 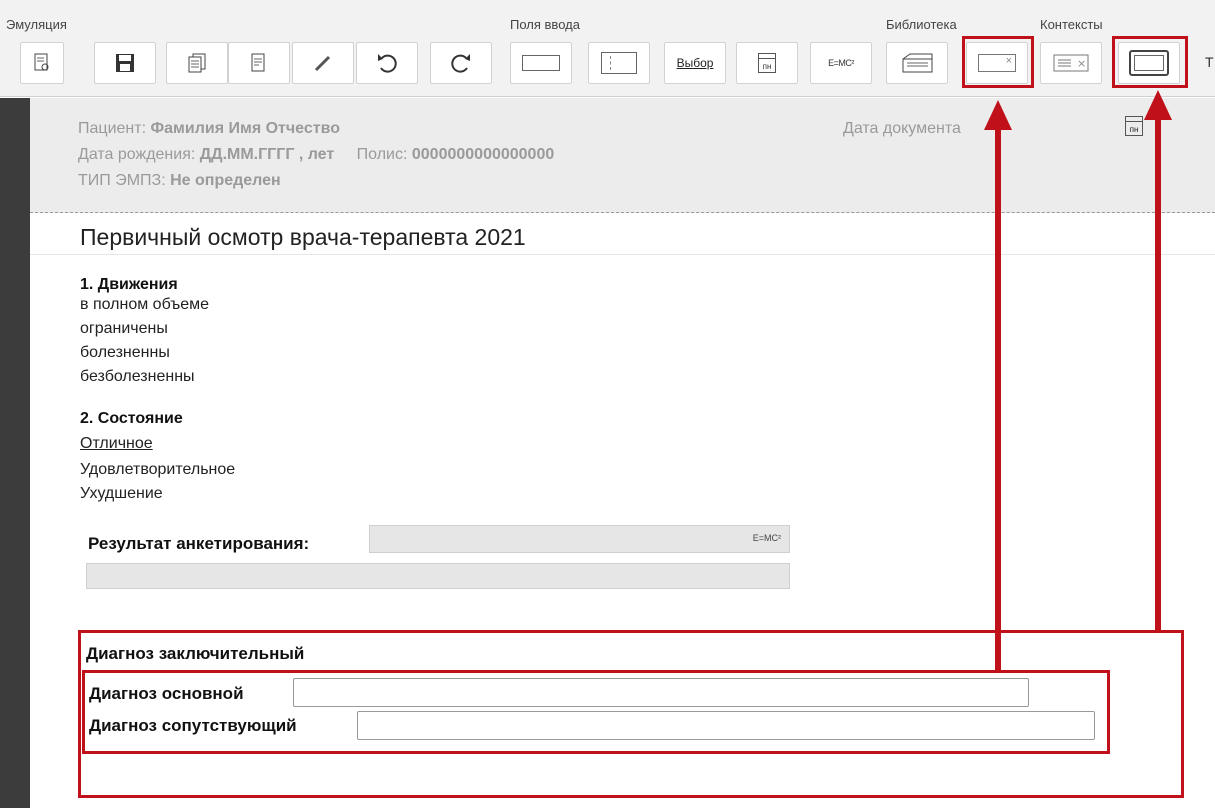 What do you see at coordinates (121, 494) in the screenshot?
I see `option-condition-worse: Ухудшение` at bounding box center [121, 494].